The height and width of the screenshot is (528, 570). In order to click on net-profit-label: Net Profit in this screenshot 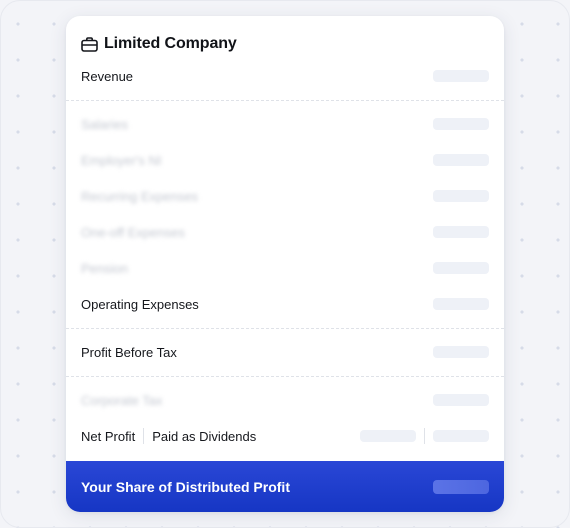, I will do `click(108, 436)`.